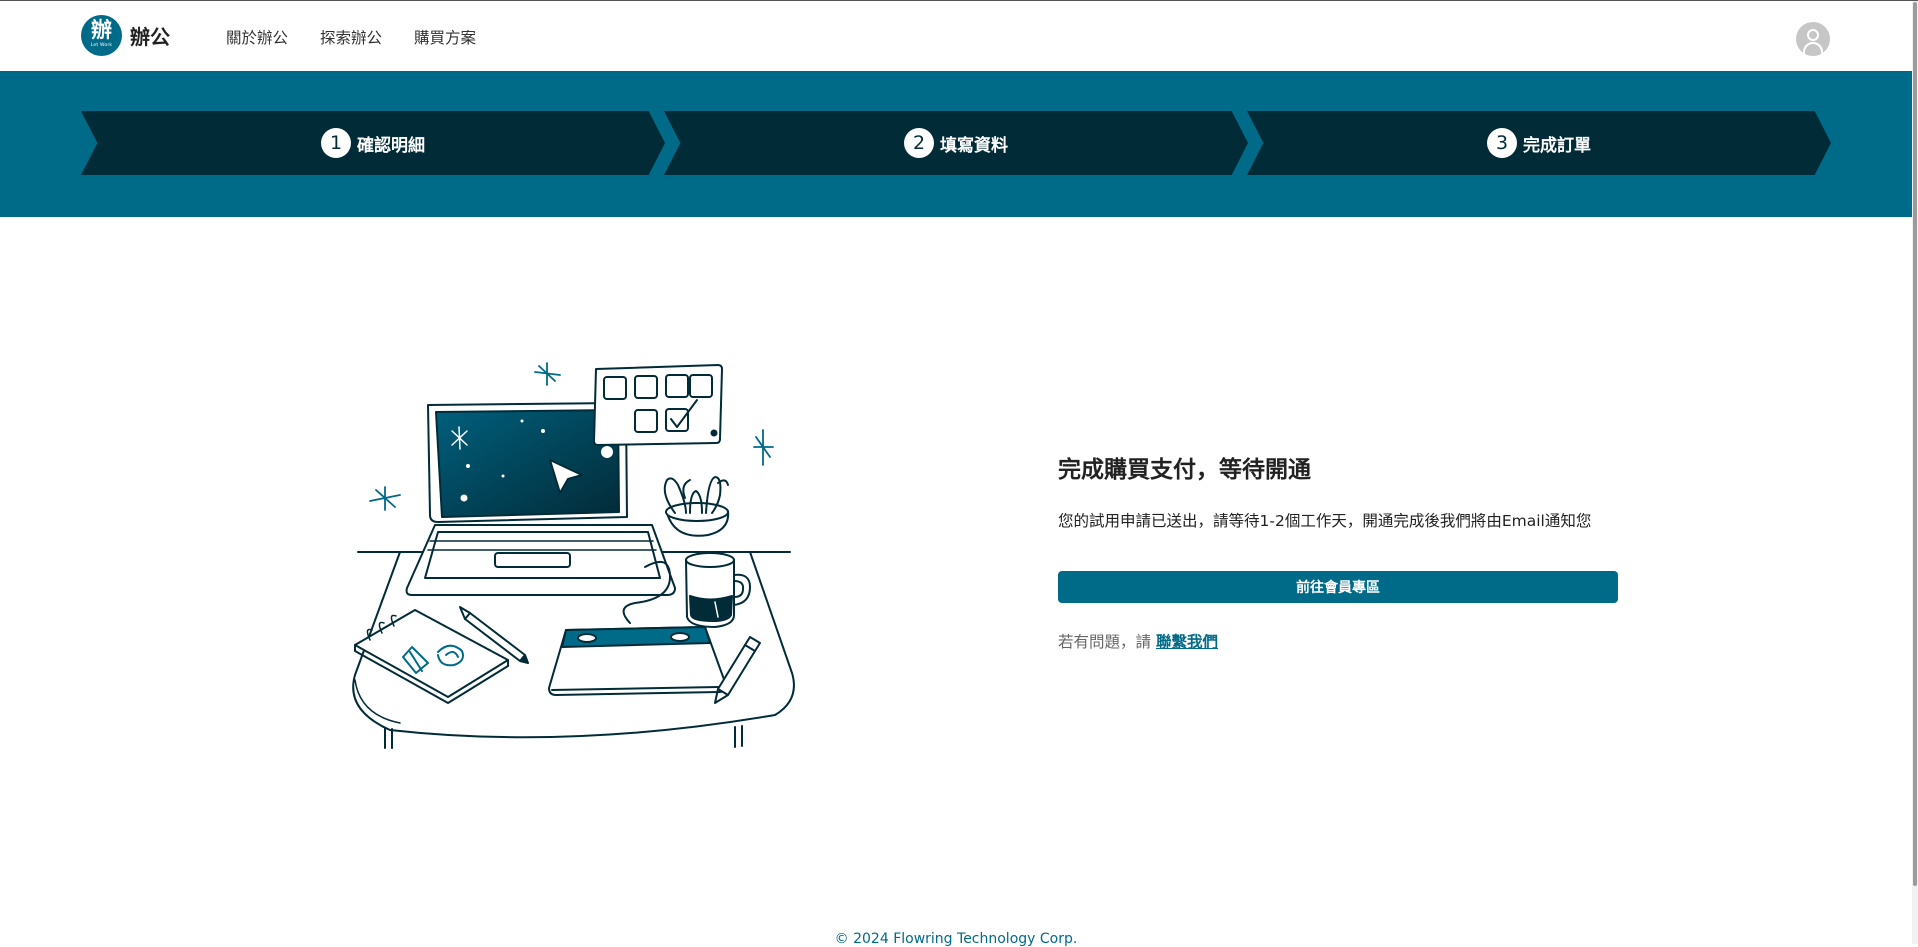  I want to click on site-header: 辦 Let Work 辦公 關於辦公 探索辦公 購買方案, so click(956, 36).